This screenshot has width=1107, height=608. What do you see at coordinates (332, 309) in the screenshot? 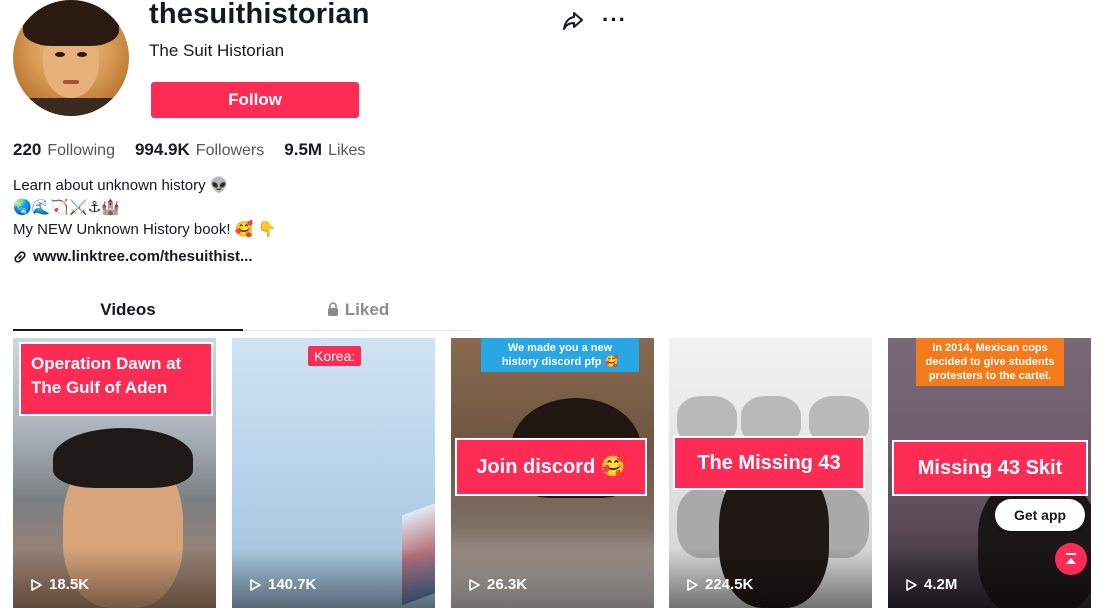
I see `lock-icon` at bounding box center [332, 309].